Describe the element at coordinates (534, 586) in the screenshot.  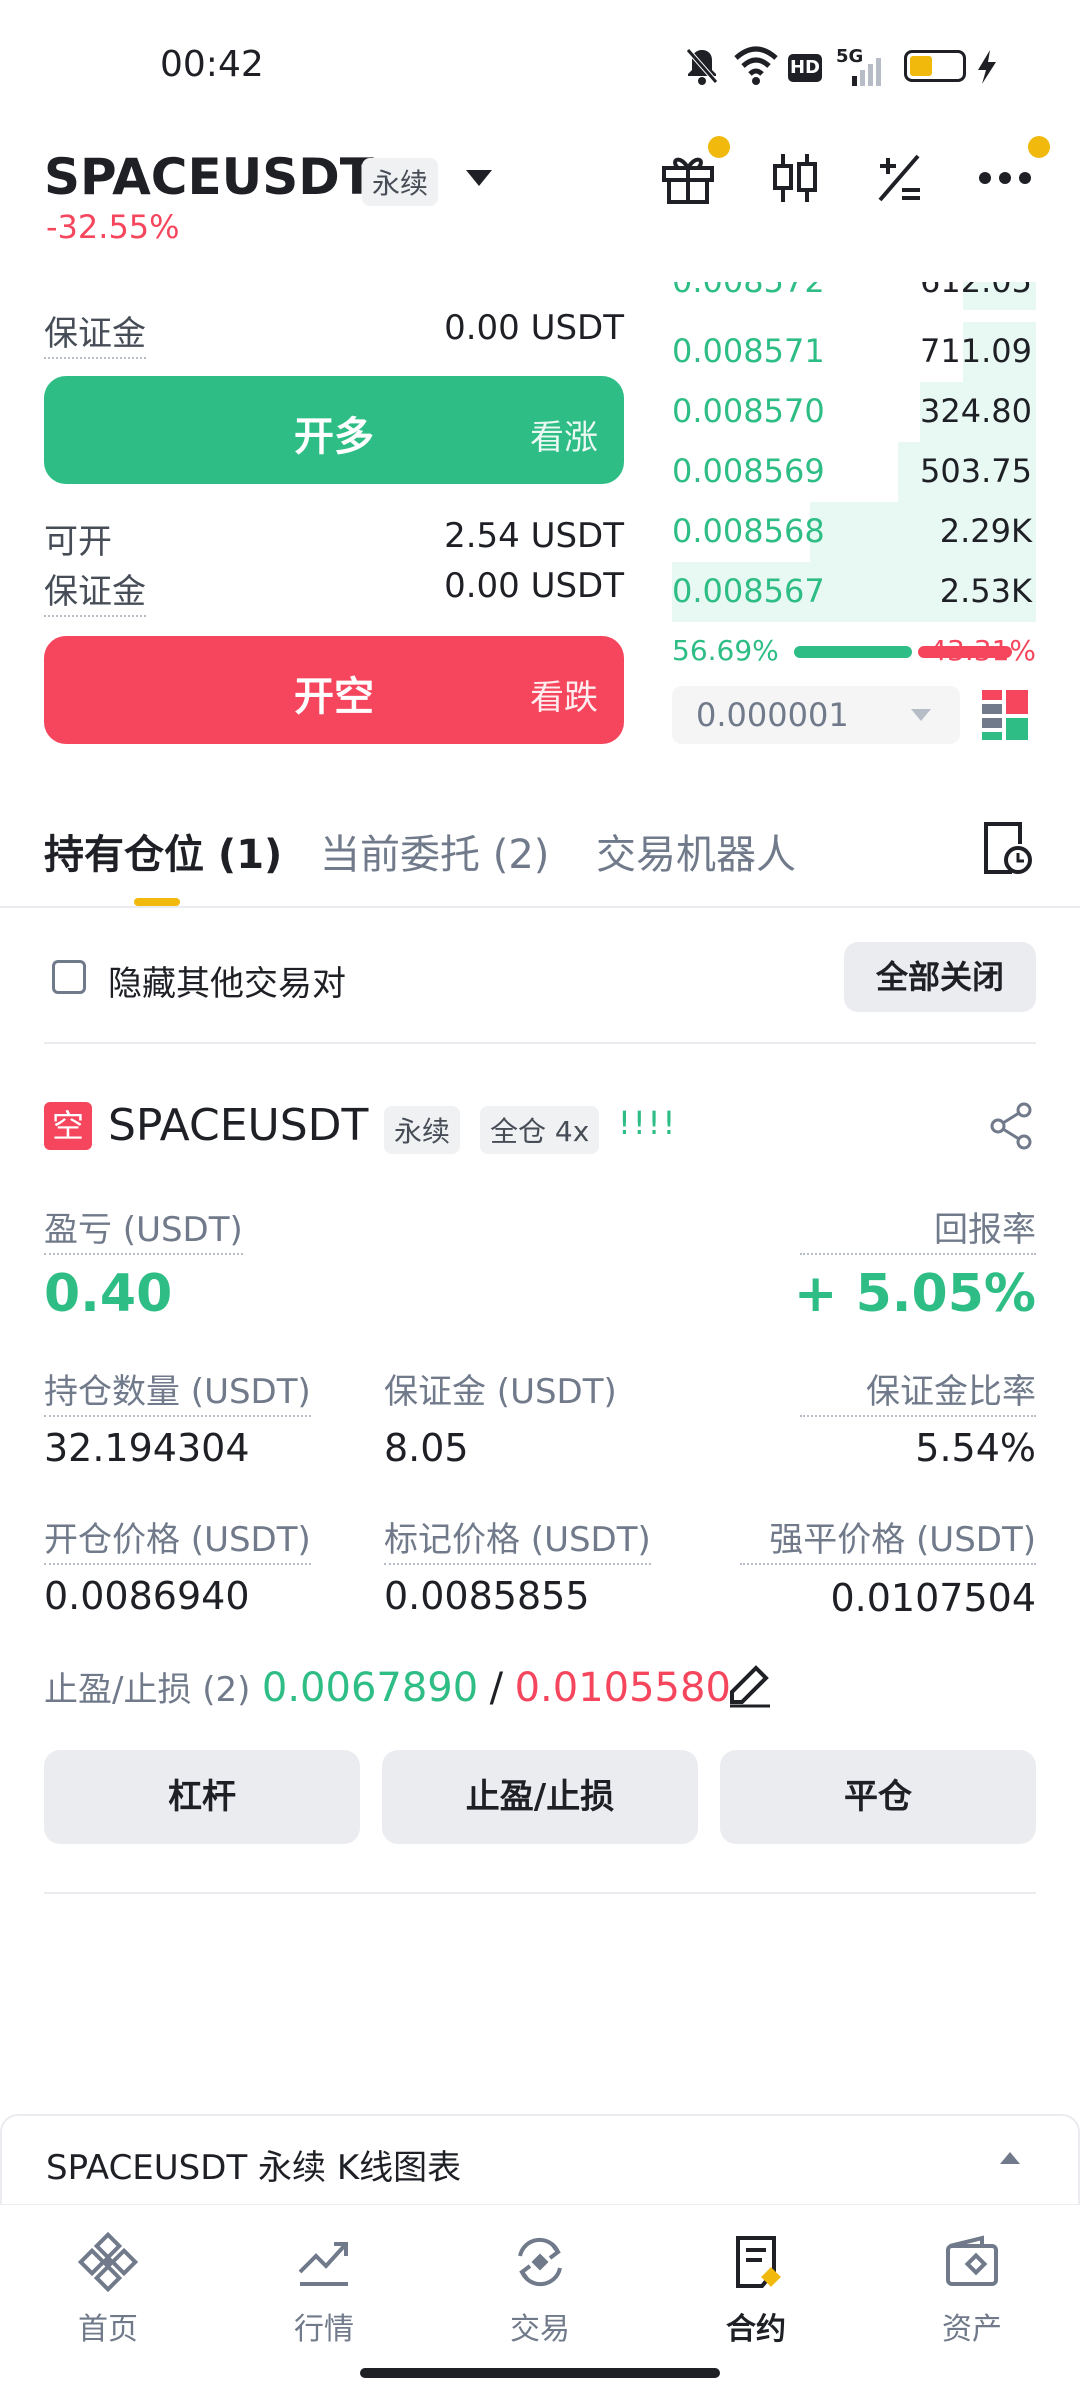
I see `short-margin-value: 0.00 USDT` at that location.